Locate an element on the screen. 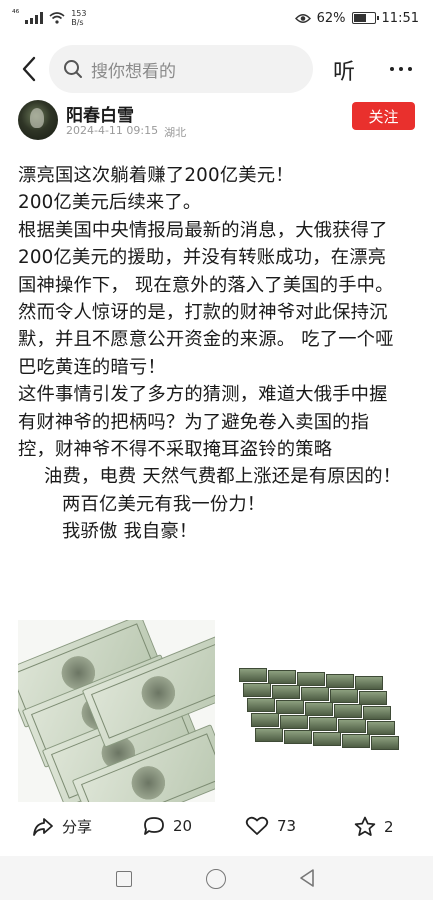  system-nav-bar is located at coordinates (216, 878).